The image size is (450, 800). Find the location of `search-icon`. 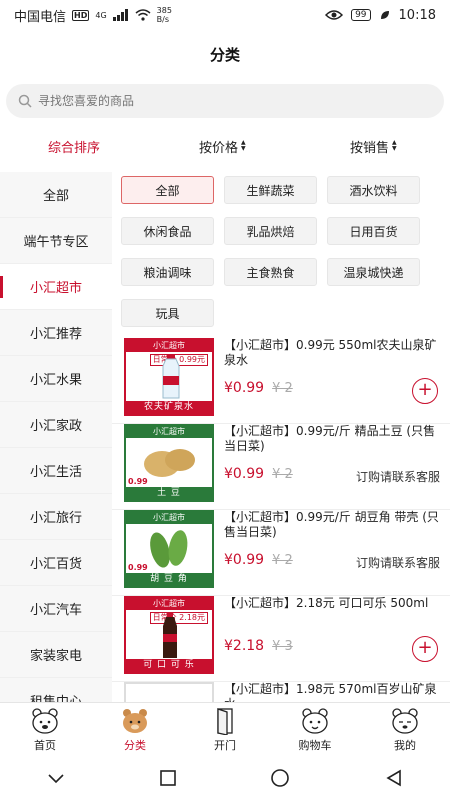

search-icon is located at coordinates (25, 101).